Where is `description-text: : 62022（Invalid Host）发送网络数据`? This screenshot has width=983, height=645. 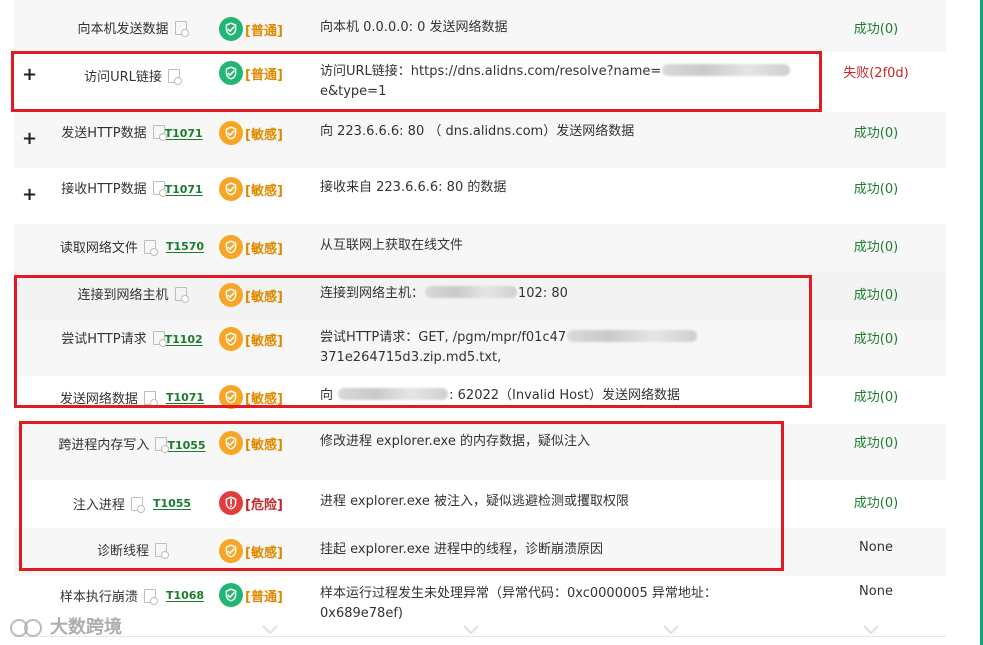
description-text: : 62022（Invalid Host）发送网络数据 is located at coordinates (564, 395).